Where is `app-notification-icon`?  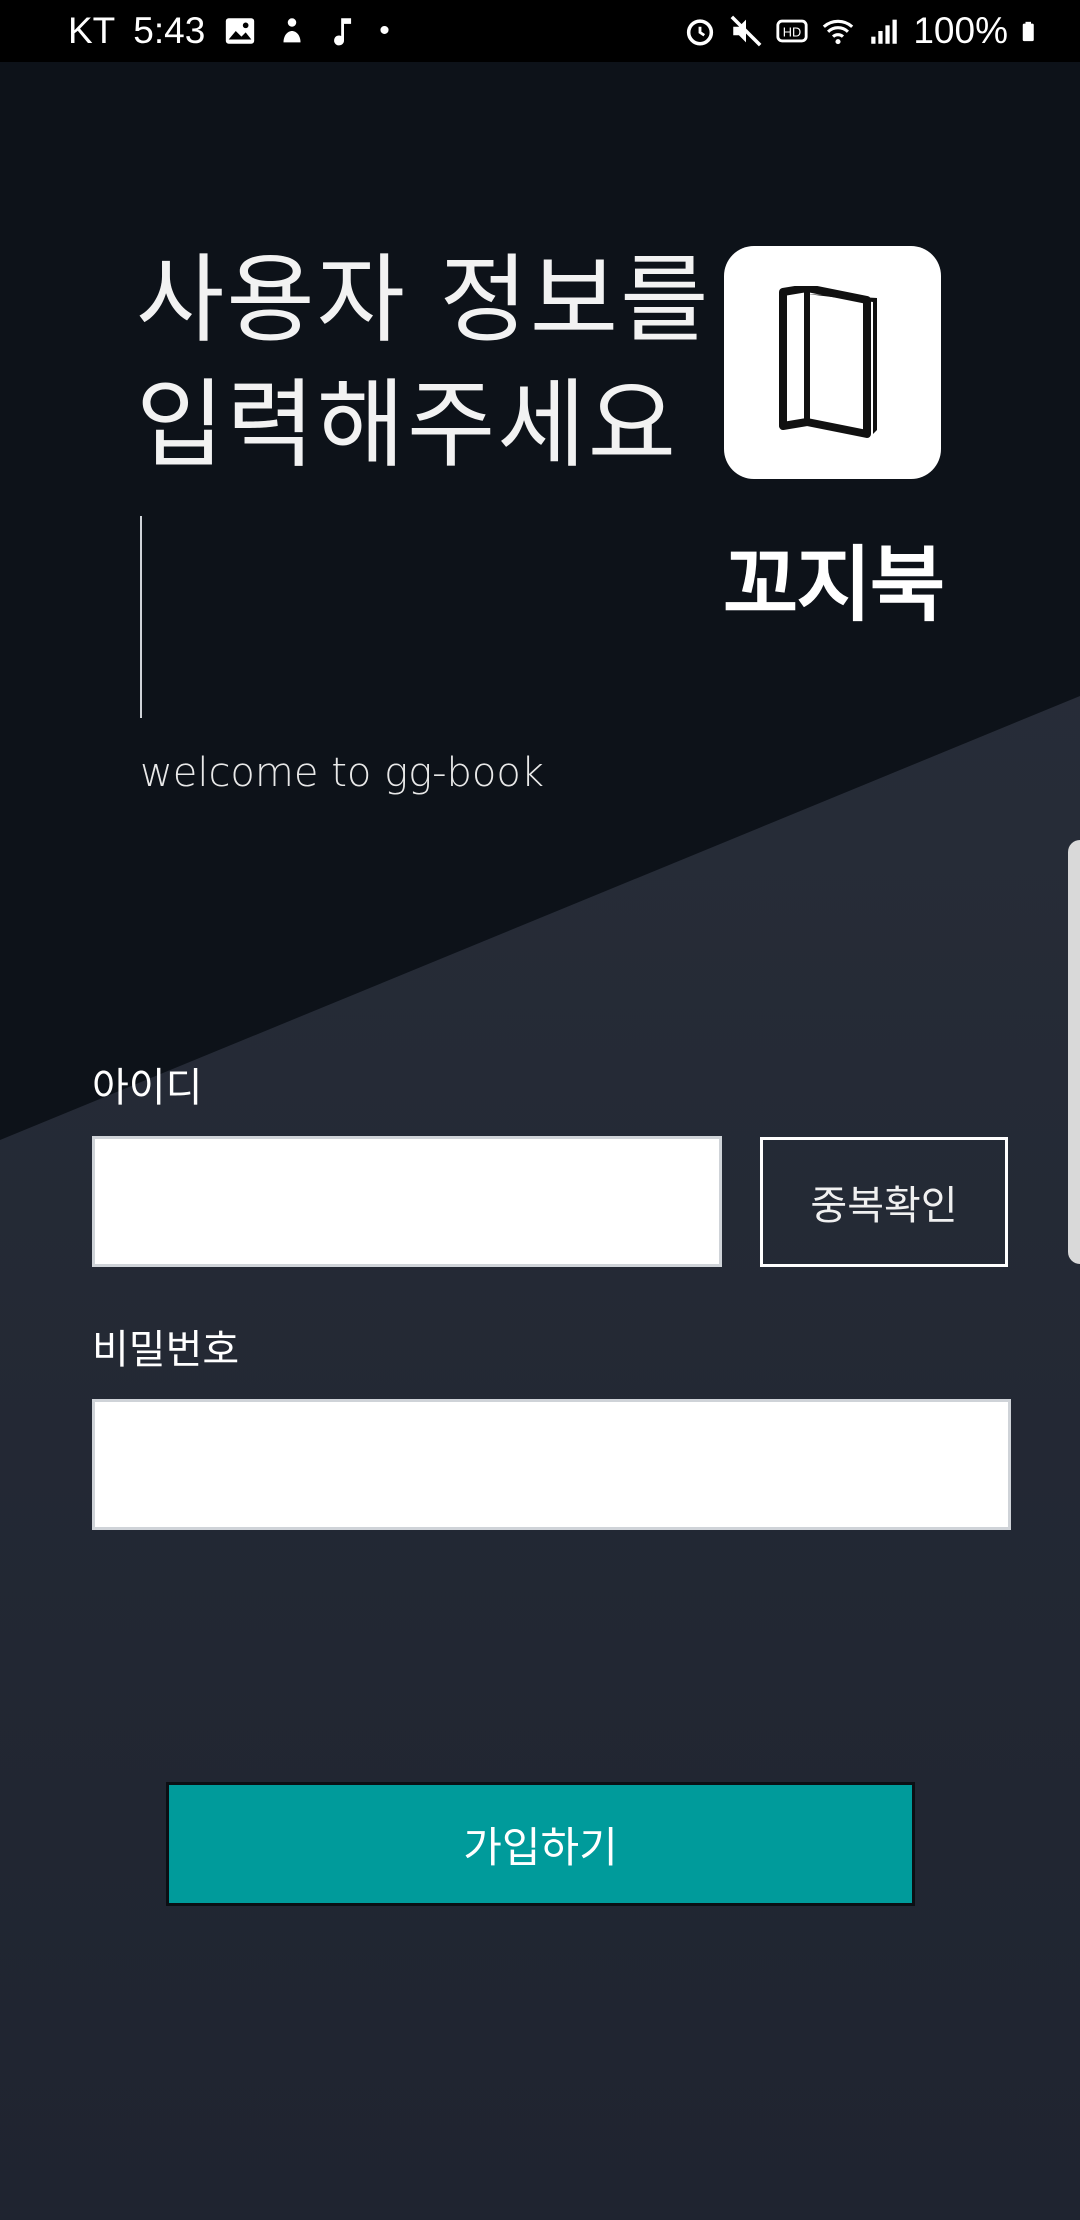
app-notification-icon is located at coordinates (292, 30).